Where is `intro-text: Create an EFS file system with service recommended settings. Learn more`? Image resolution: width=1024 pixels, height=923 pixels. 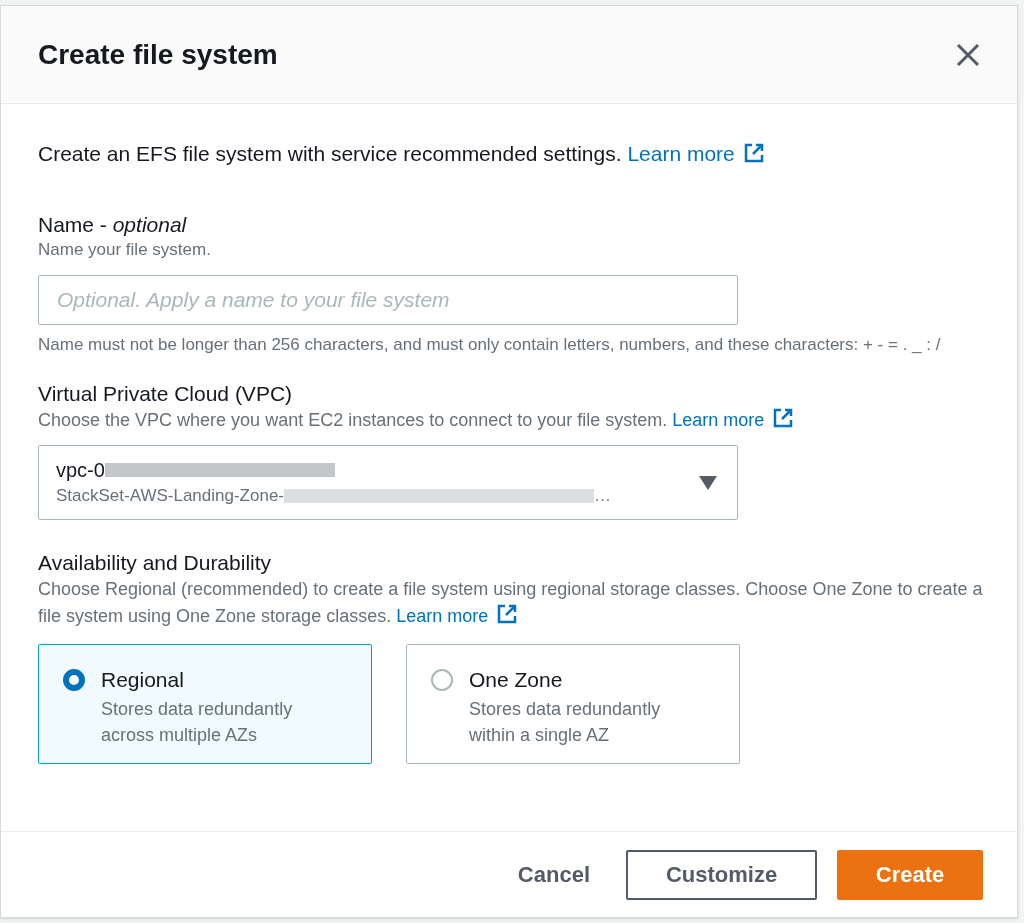 intro-text: Create an EFS file system with service recommended settings. Learn more is located at coordinates (512, 154).